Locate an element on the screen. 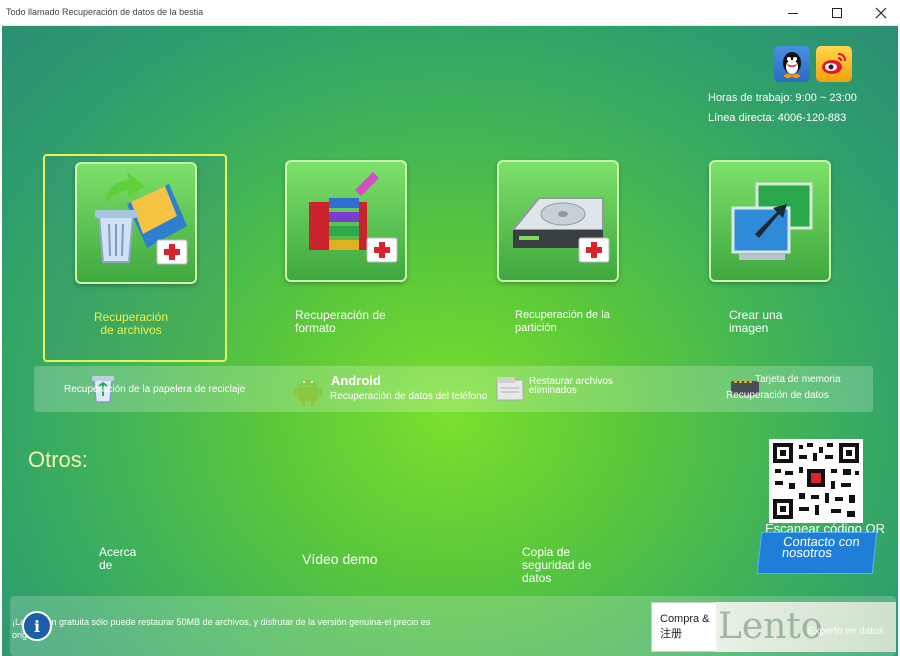 Image resolution: width=900 pixels, height=656 pixels. android-subtitle: Recuperación de datos del teléfono is located at coordinates (409, 396).